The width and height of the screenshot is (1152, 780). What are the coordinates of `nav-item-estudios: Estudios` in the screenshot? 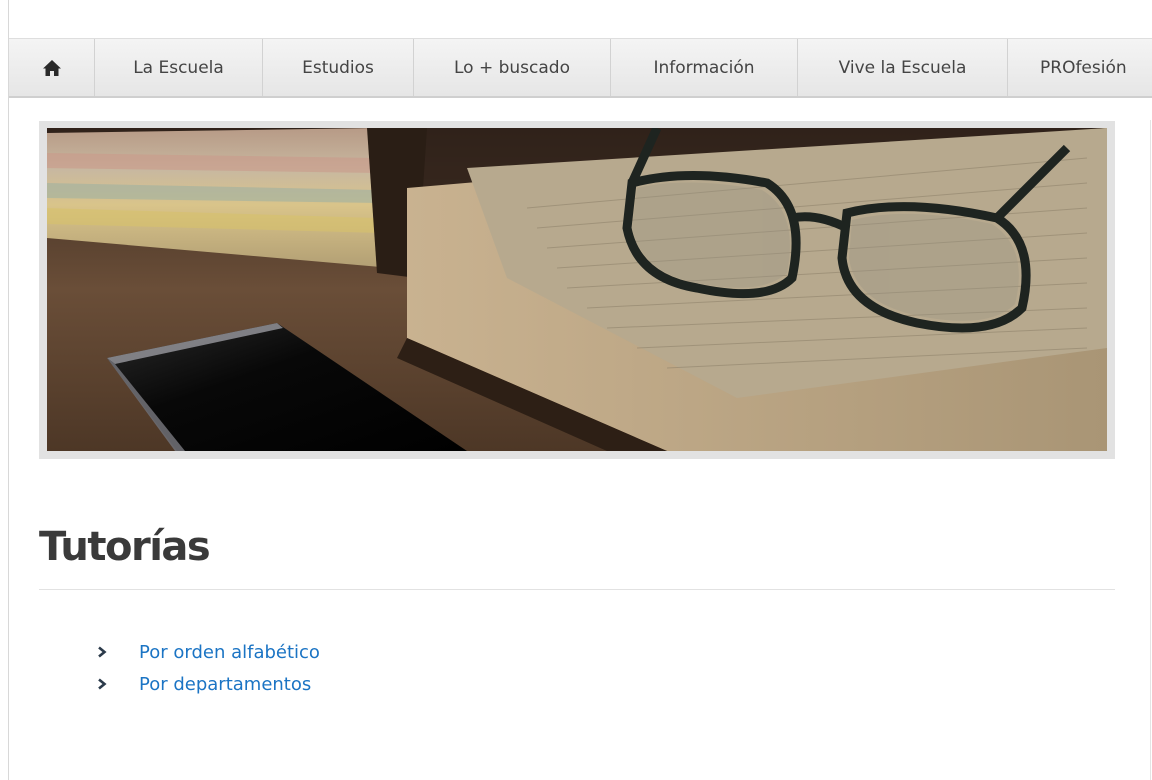 It's located at (338, 67).